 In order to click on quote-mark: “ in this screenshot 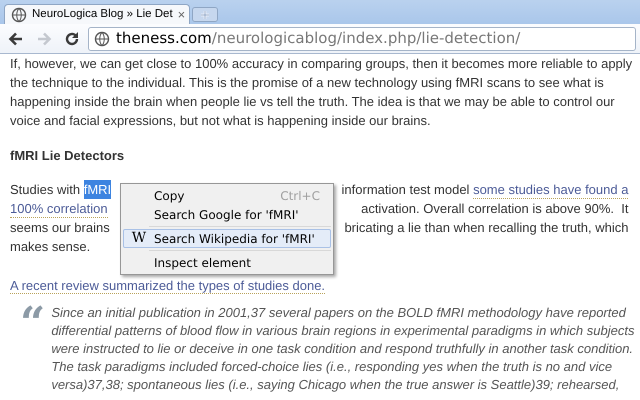, I will do `click(33, 319)`.